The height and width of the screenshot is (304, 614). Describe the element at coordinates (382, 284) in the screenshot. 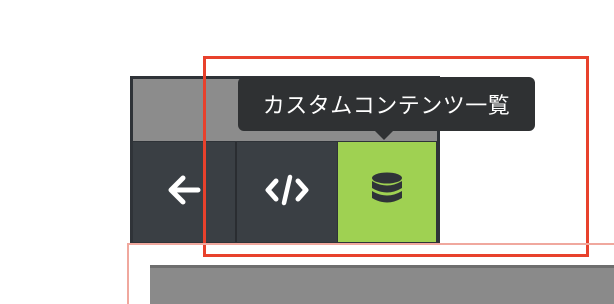

I see `lower-bar` at that location.